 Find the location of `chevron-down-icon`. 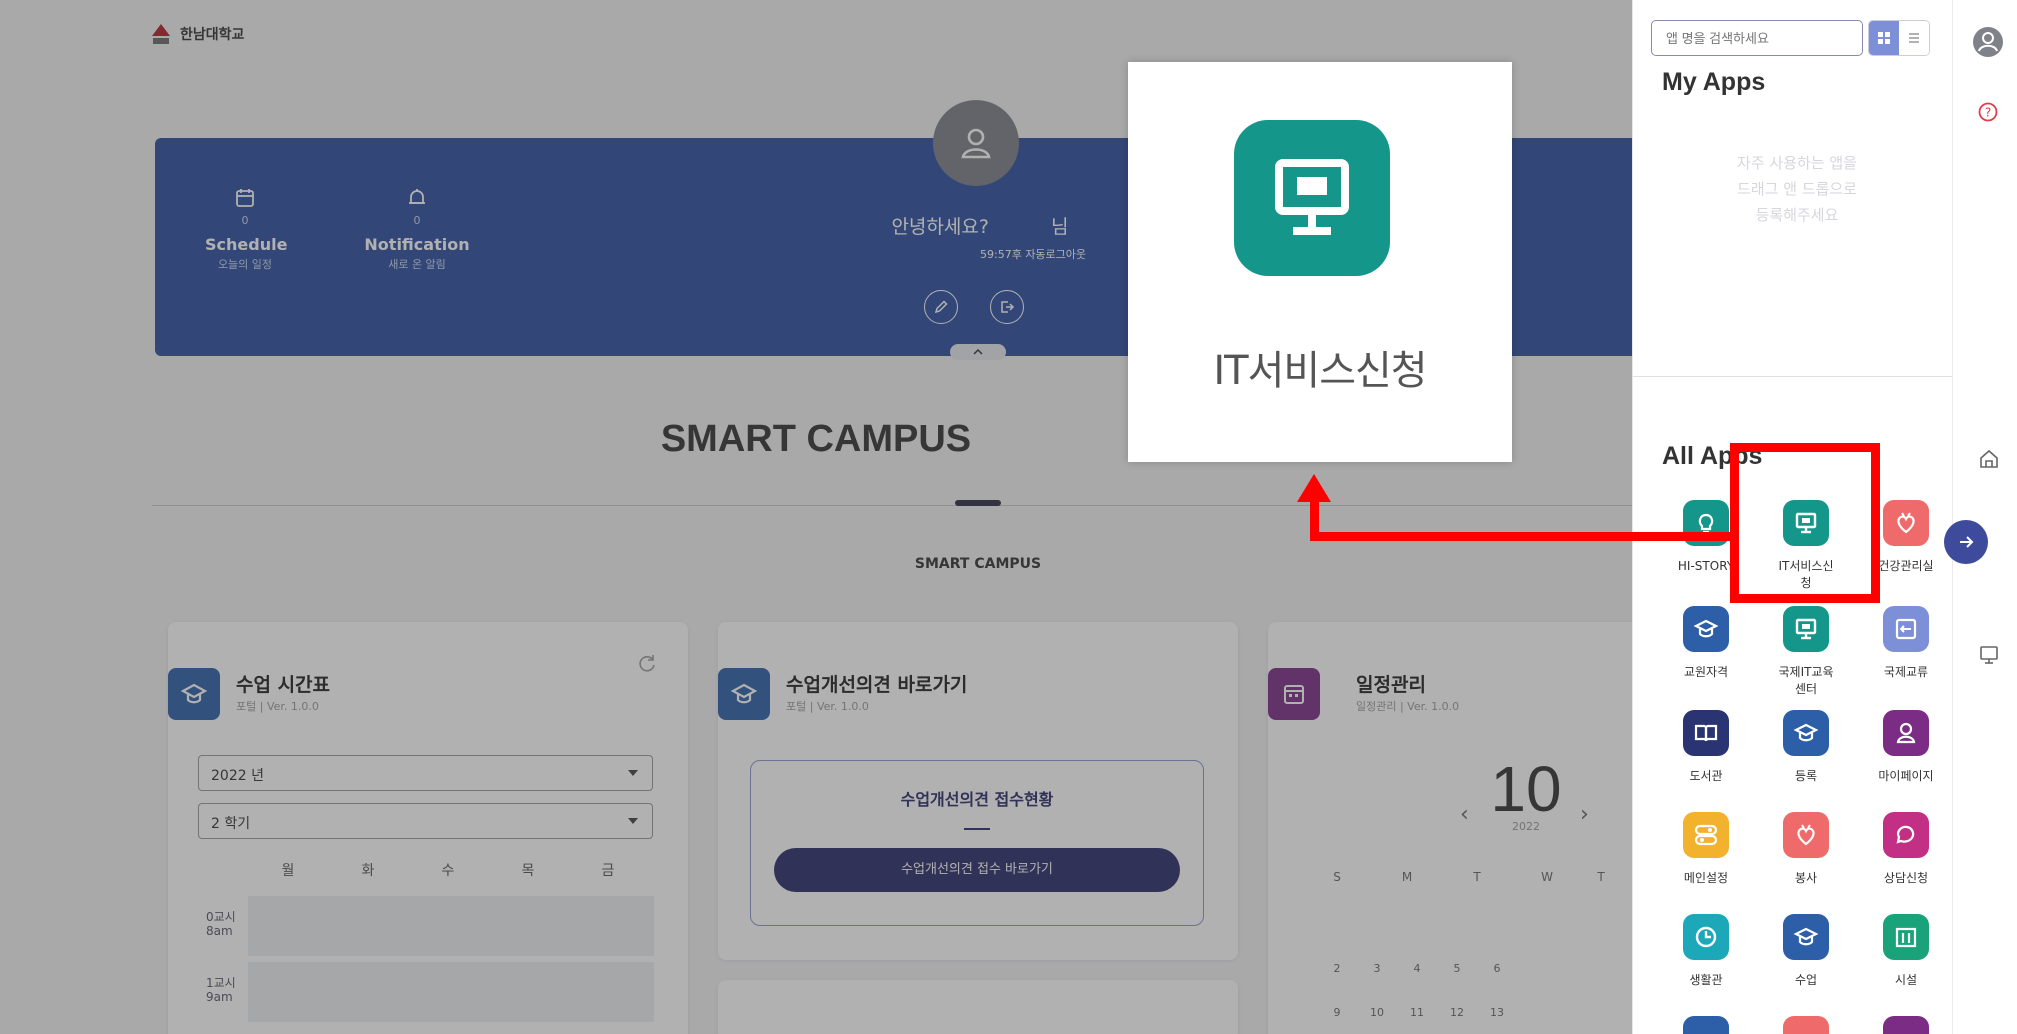

chevron-down-icon is located at coordinates (633, 773).